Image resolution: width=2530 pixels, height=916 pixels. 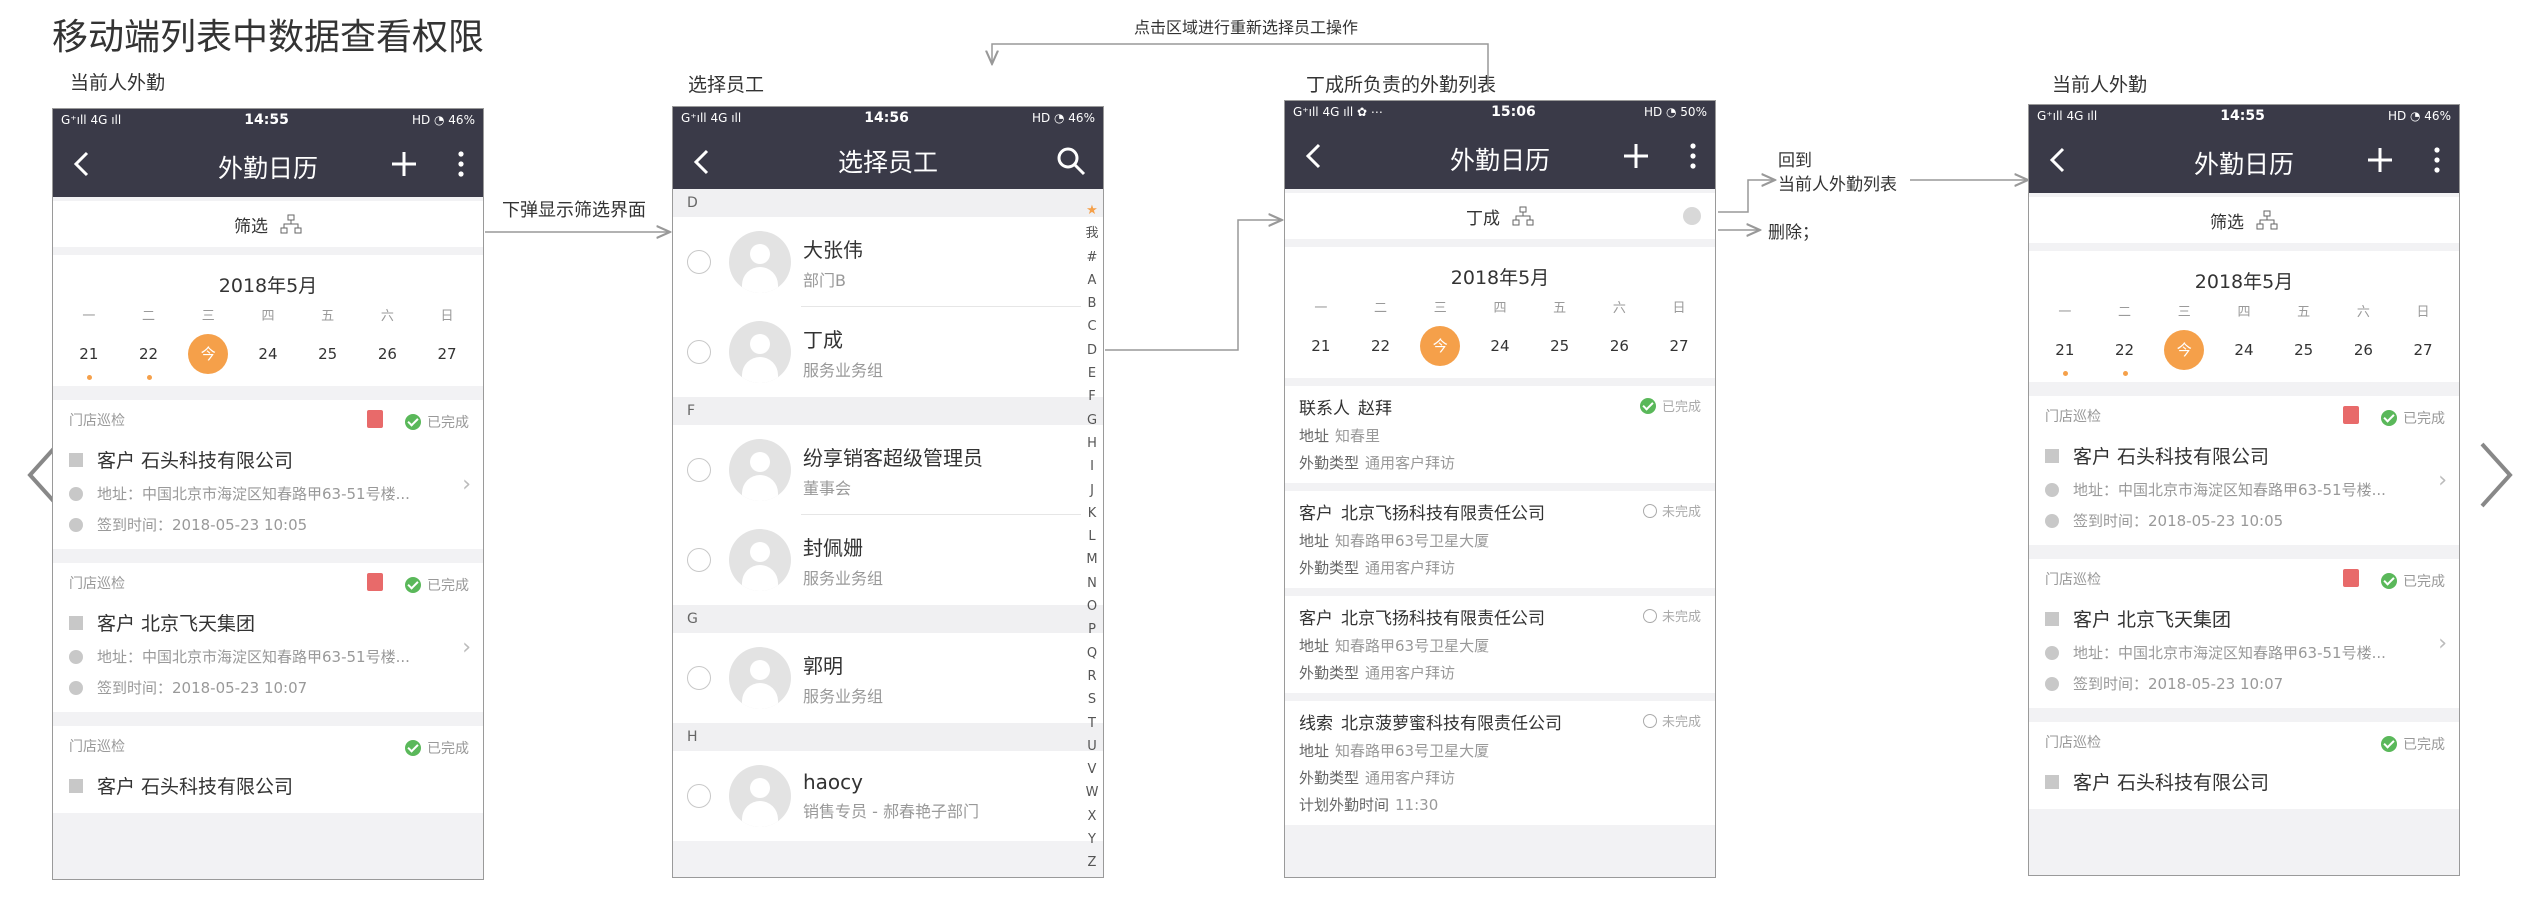 What do you see at coordinates (1063, 118) in the screenshot?
I see `battery-indicator: HD ◔ 46%` at bounding box center [1063, 118].